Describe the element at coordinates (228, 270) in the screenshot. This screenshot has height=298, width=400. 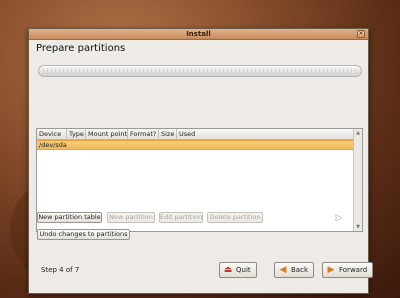
I see `quit-icon: ⏏` at that location.